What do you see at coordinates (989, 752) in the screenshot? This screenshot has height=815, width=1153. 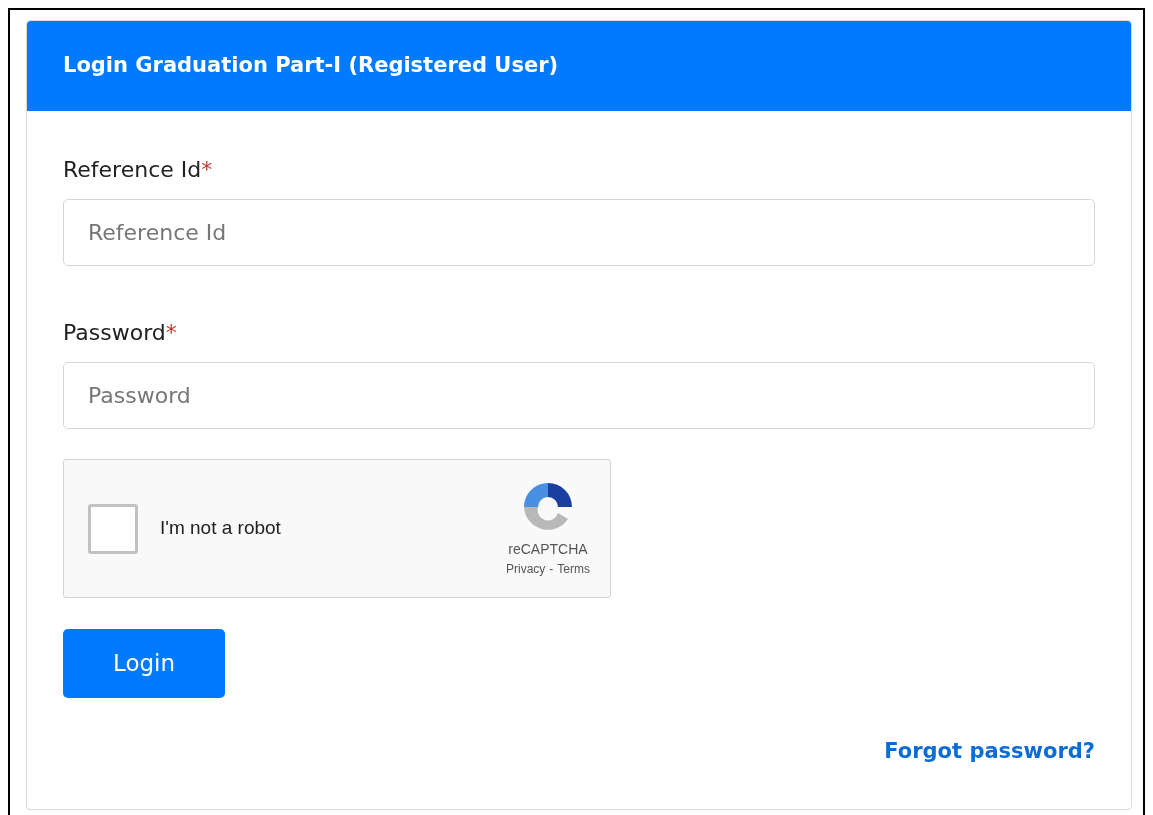 I see `forgot-password-link: Forgot password?` at bounding box center [989, 752].